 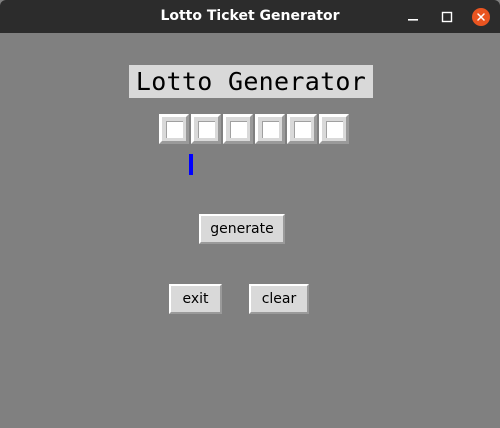 What do you see at coordinates (191, 164) in the screenshot?
I see `text-cursor` at bounding box center [191, 164].